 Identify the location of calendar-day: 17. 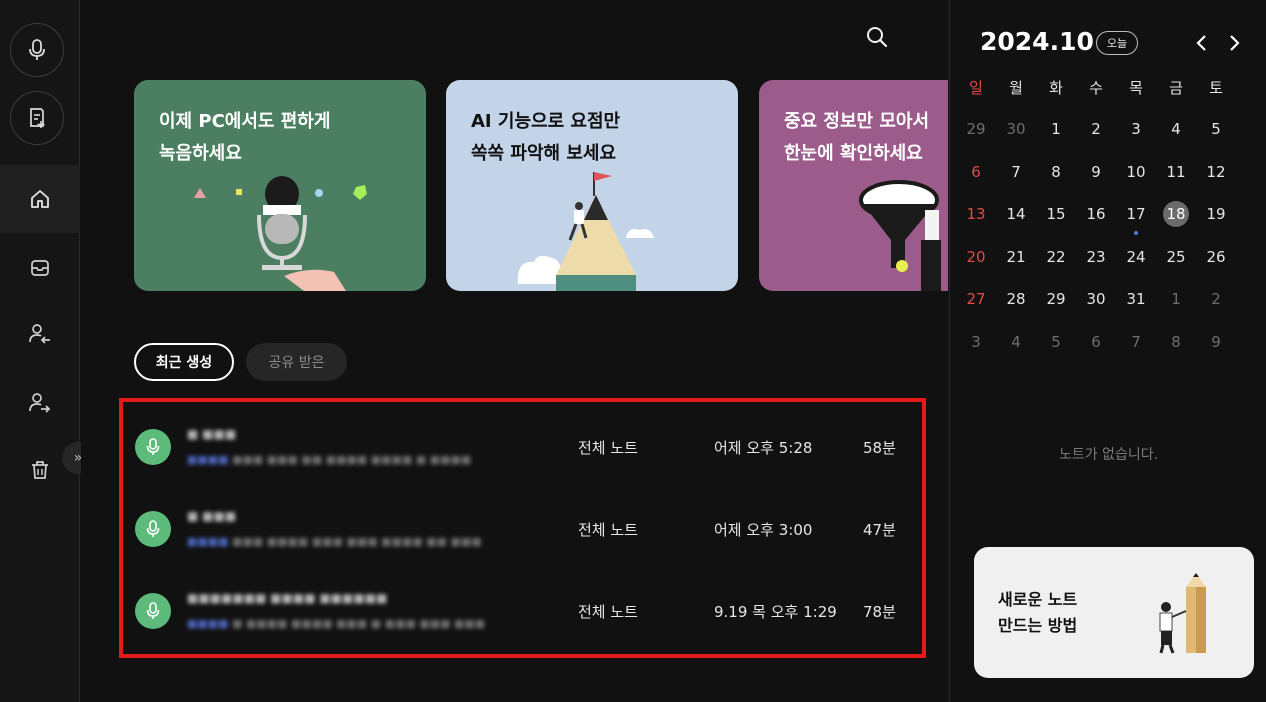
(1136, 214).